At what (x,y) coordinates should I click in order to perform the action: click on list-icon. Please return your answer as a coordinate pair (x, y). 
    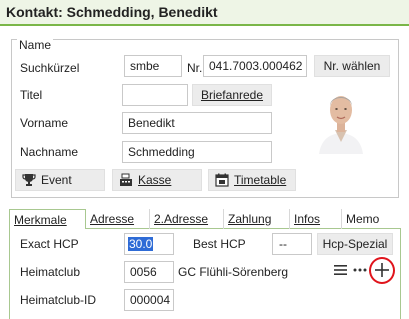
    Looking at the image, I should click on (340, 270).